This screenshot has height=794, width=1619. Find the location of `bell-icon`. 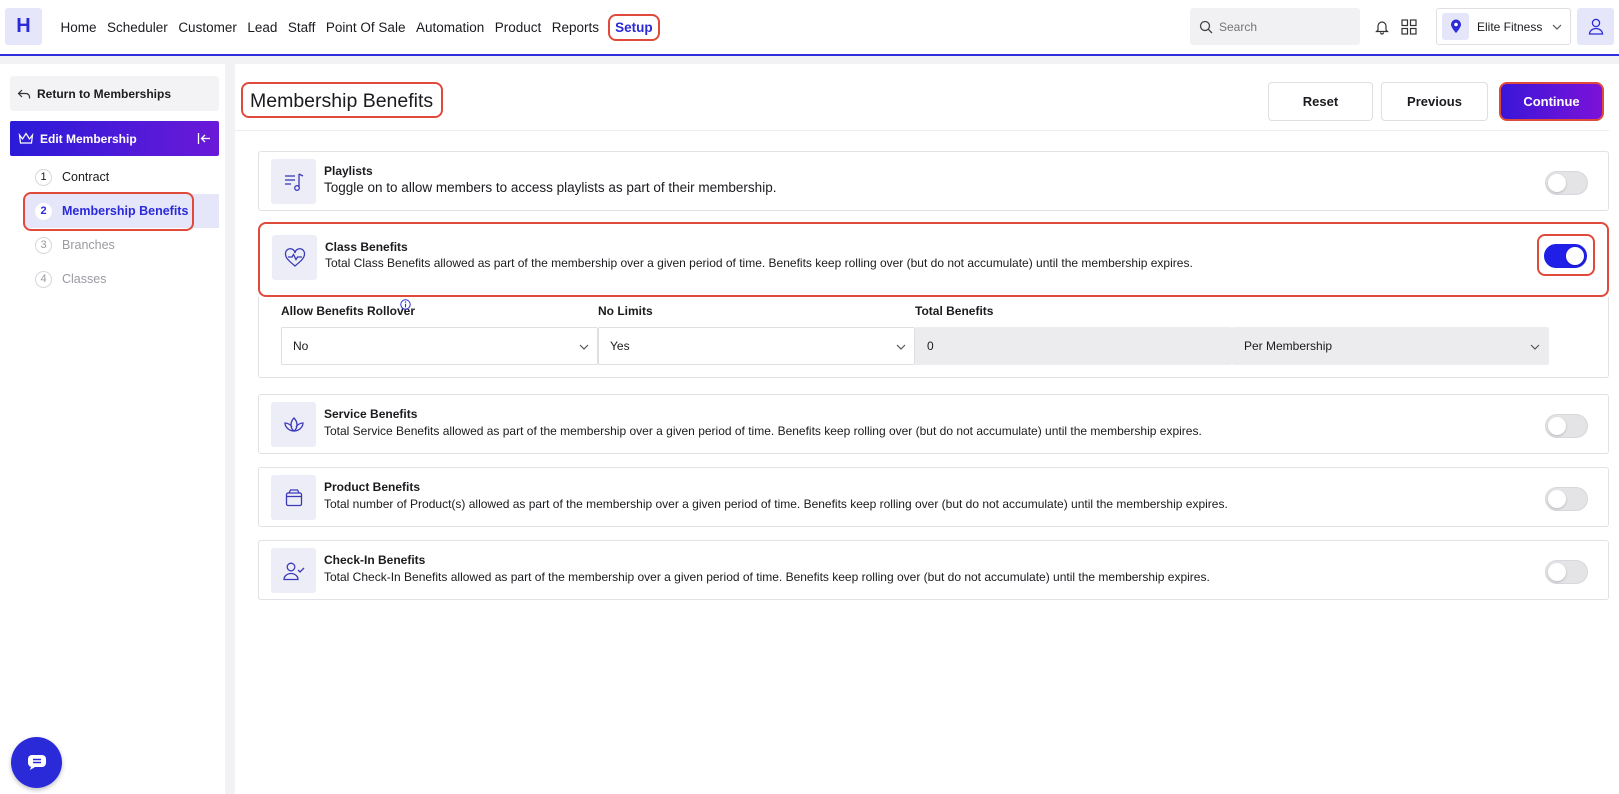

bell-icon is located at coordinates (1382, 27).